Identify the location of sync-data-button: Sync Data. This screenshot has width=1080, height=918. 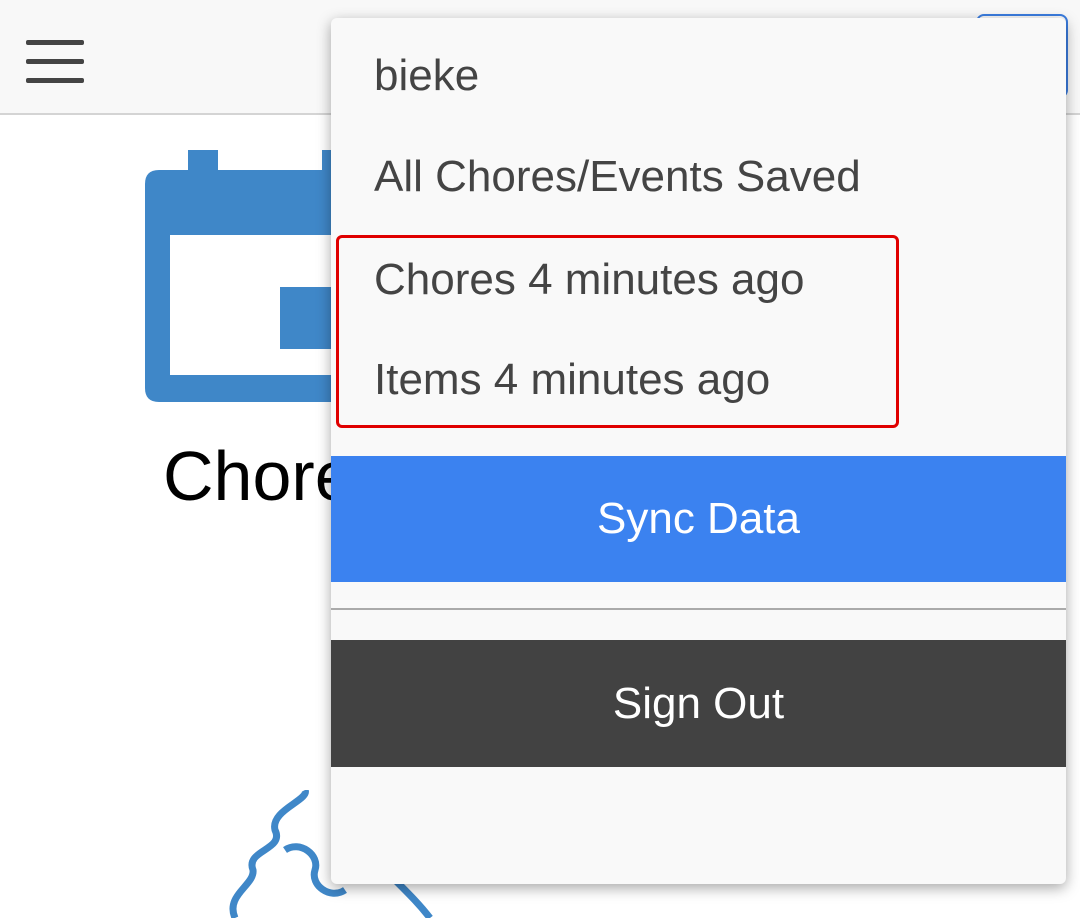
(698, 519).